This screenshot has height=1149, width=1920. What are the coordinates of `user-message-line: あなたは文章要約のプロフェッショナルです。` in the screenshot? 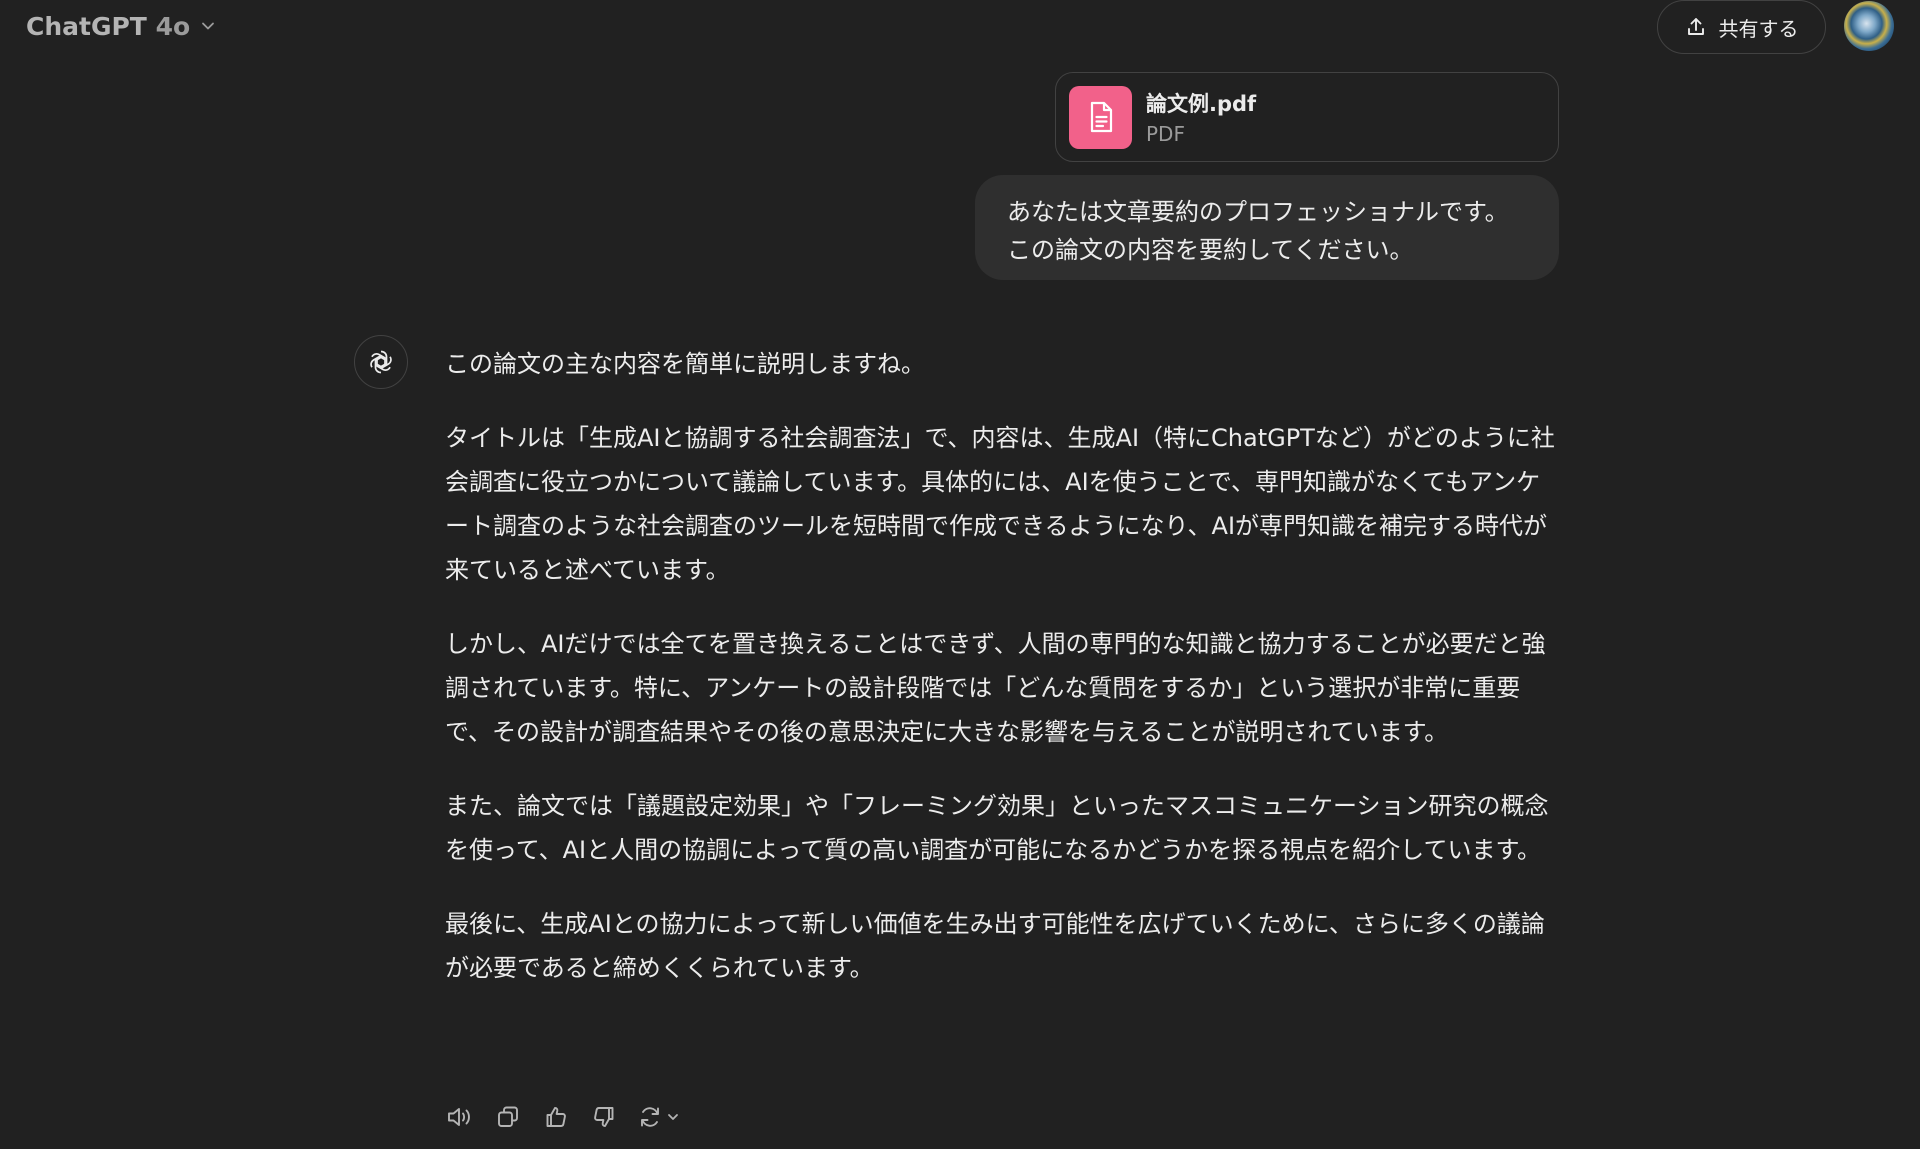 It's located at (1258, 212).